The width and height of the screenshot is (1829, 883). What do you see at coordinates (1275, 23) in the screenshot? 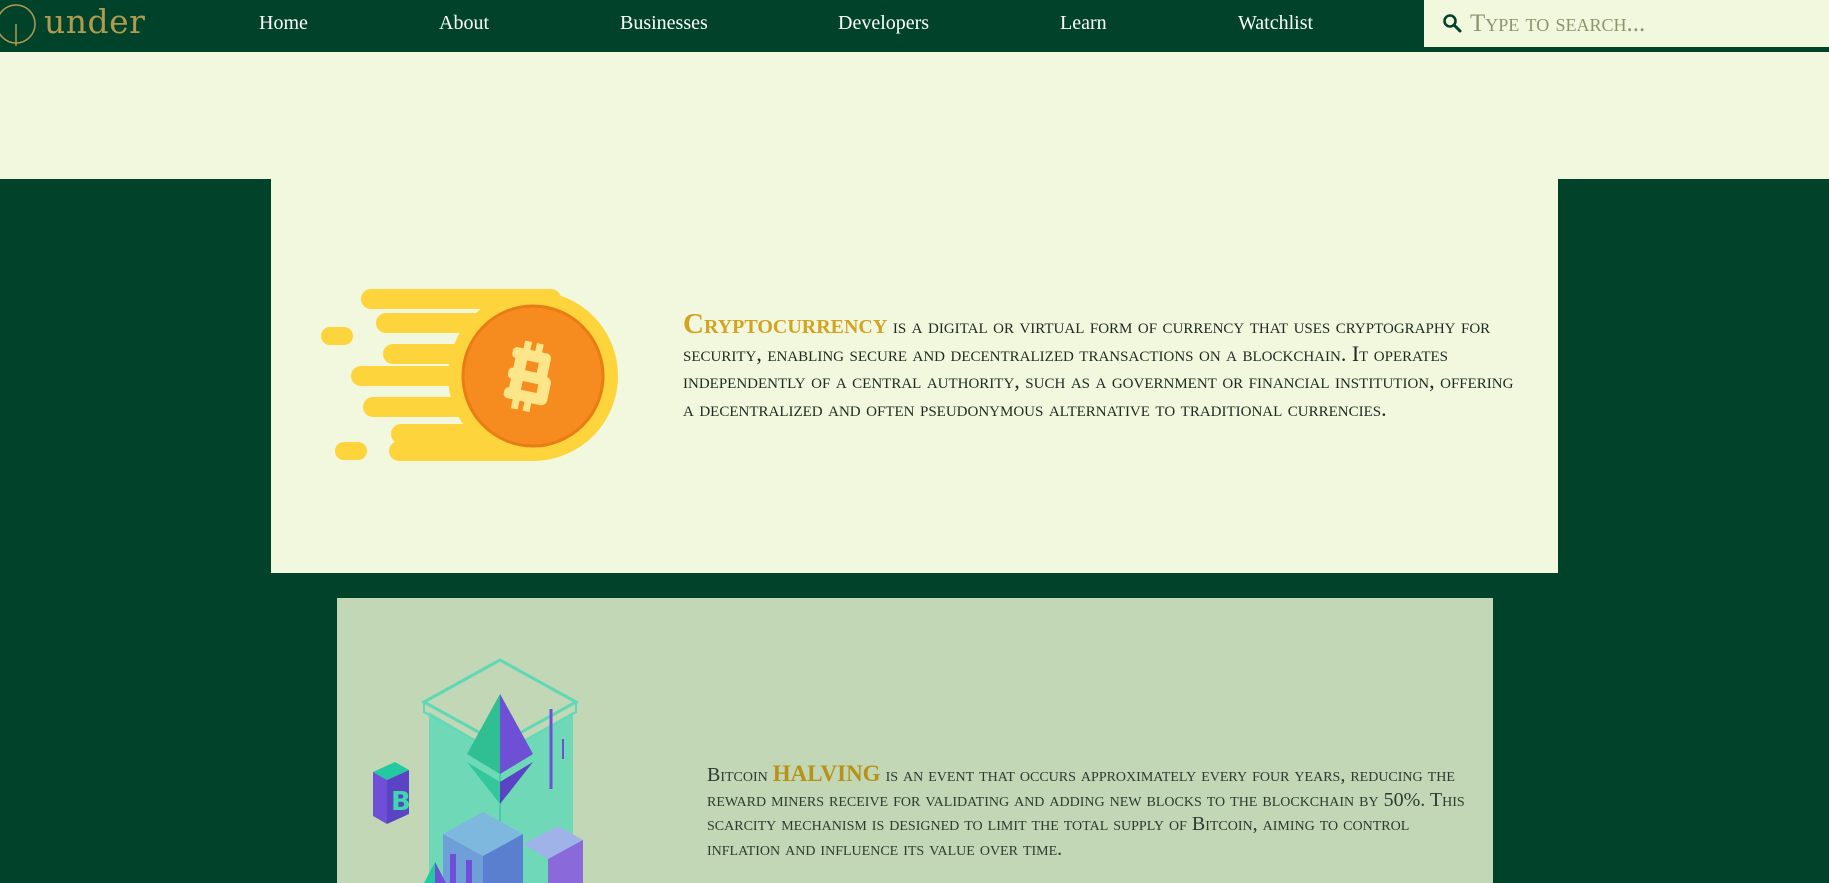
I see `nav-watchlist: Watchlist` at bounding box center [1275, 23].